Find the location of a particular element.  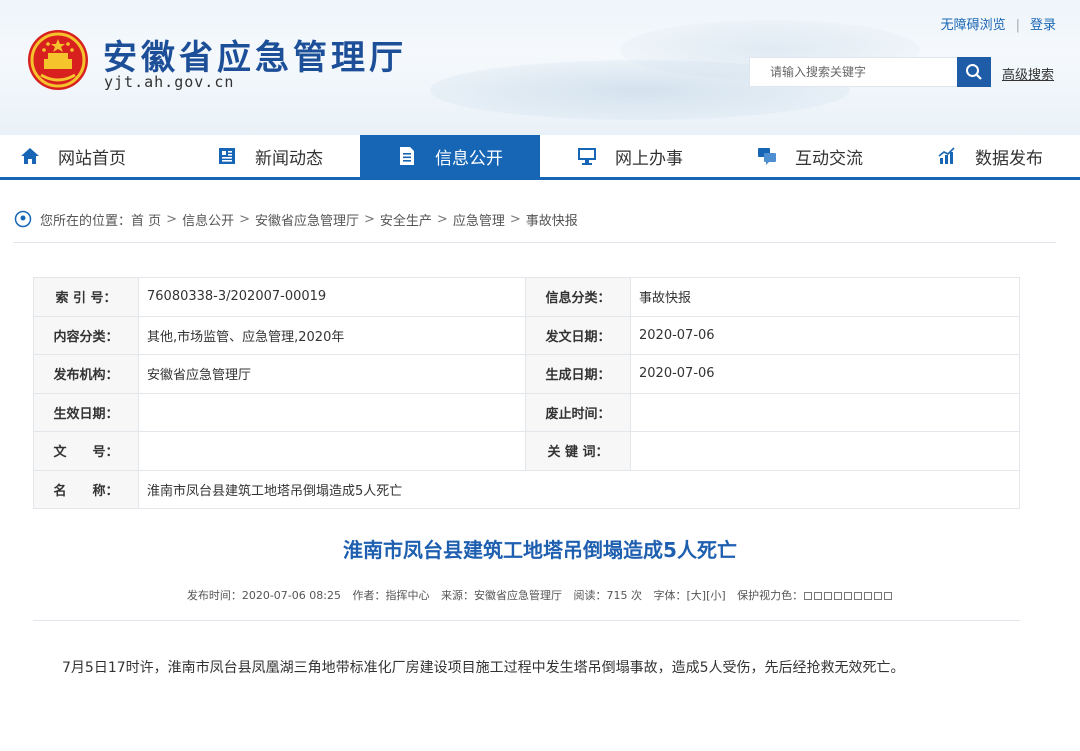

issue-date-label: 发文日期： is located at coordinates (578, 335).